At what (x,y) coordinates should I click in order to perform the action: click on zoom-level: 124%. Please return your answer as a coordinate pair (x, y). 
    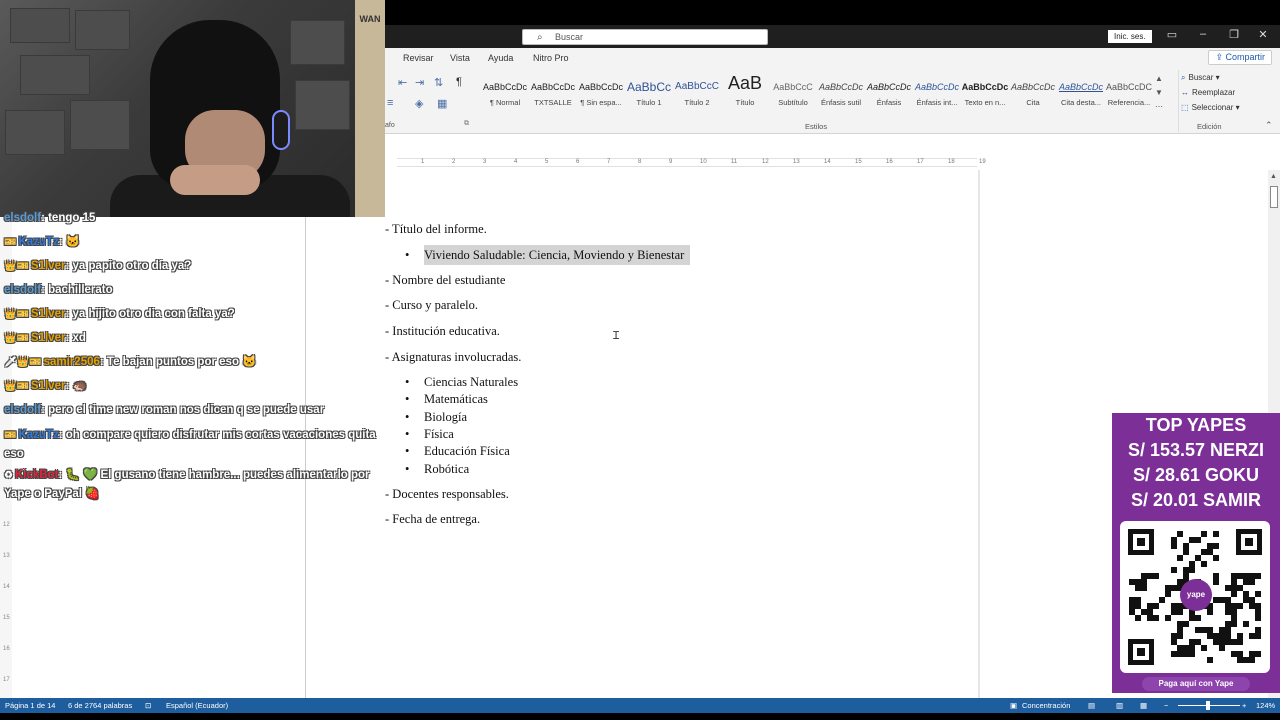
    Looking at the image, I should click on (1265, 705).